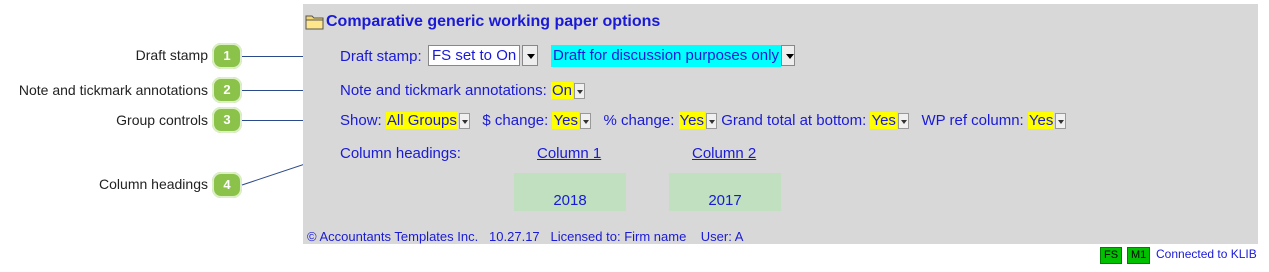  Describe the element at coordinates (972, 120) in the screenshot. I see `wp-ref-label: WP ref column:` at that location.